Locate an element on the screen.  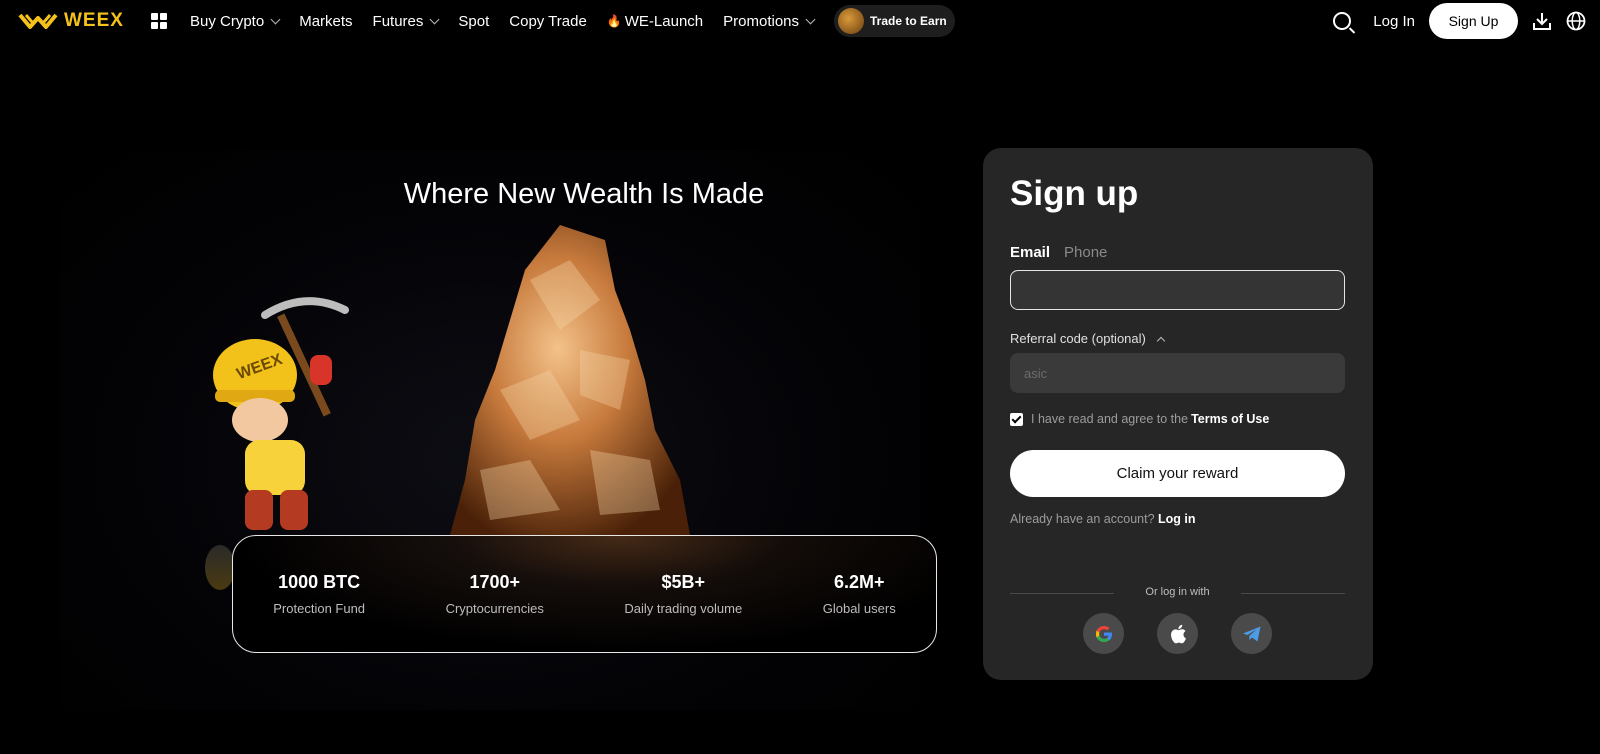
terms-link: Terms of Use is located at coordinates (1230, 419).